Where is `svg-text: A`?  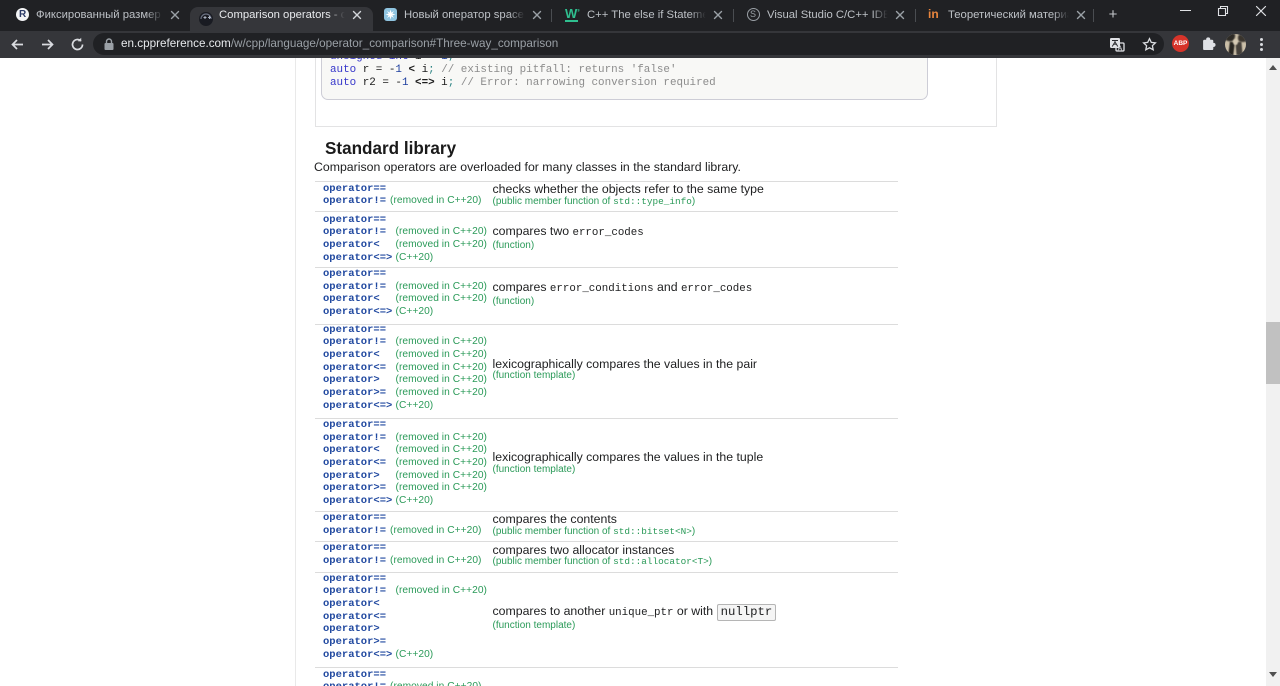
svg-text: A is located at coordinates (1120, 49).